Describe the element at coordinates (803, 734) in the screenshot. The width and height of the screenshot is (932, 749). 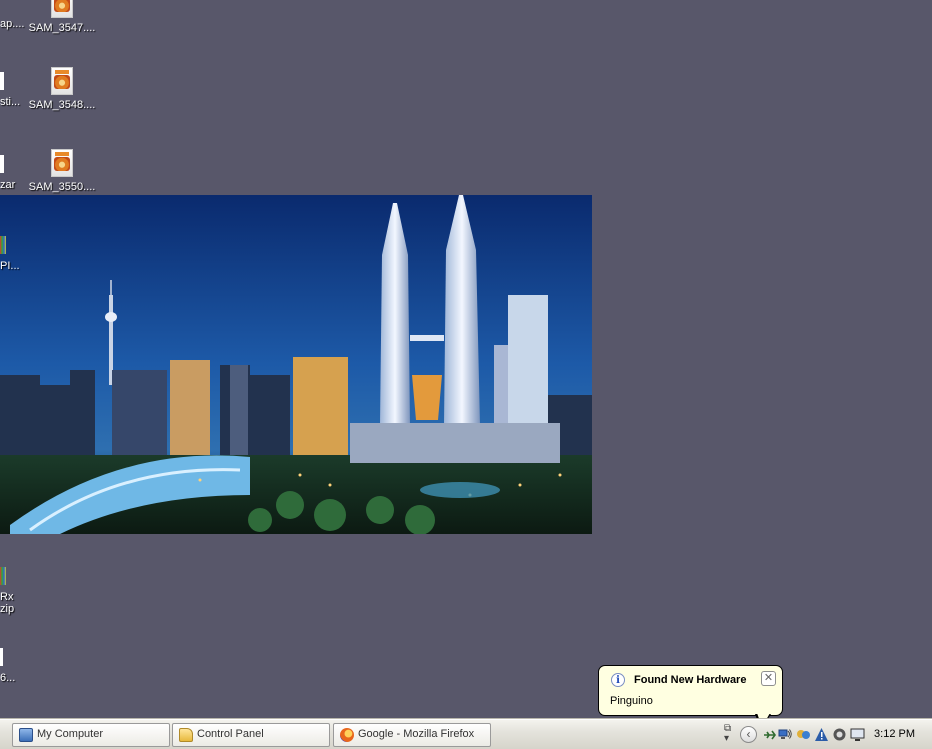
I see `wireless-icon` at that location.